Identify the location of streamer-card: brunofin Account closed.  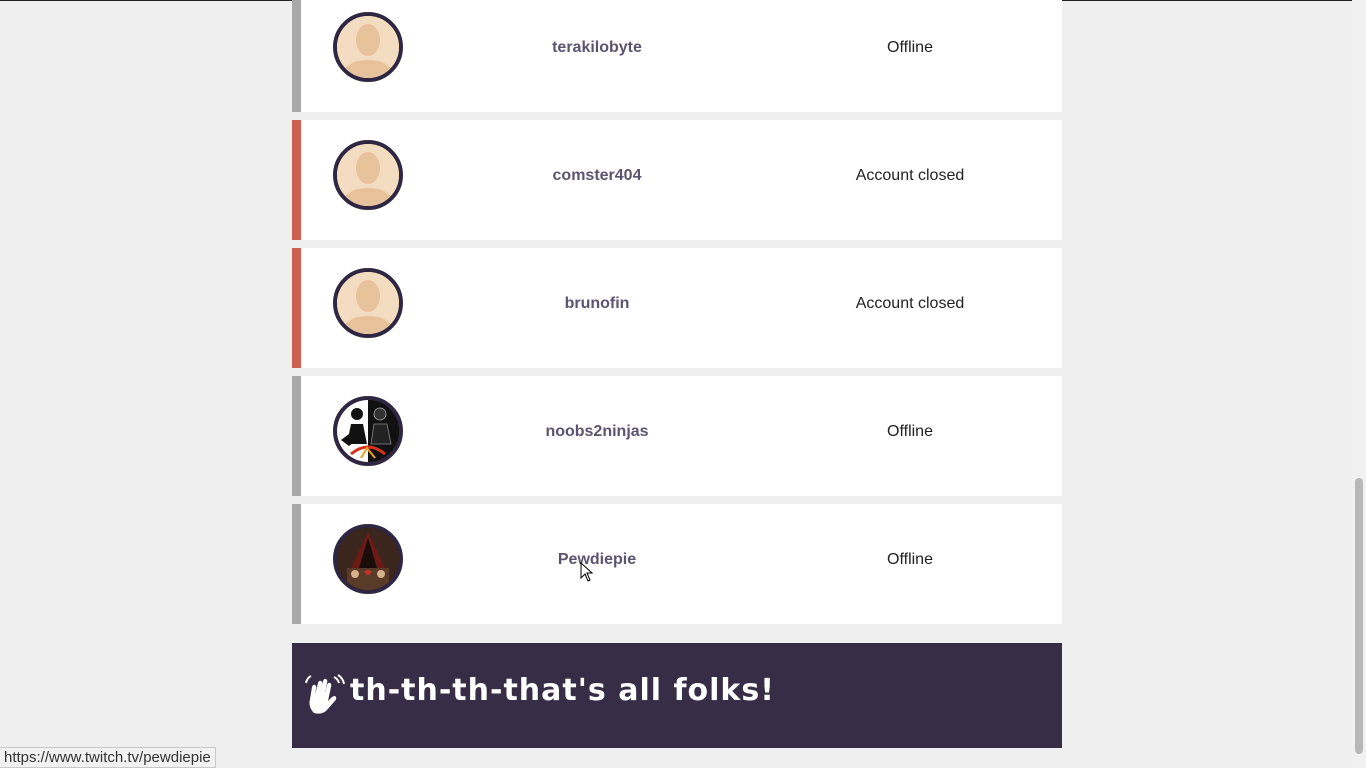
(677, 308).